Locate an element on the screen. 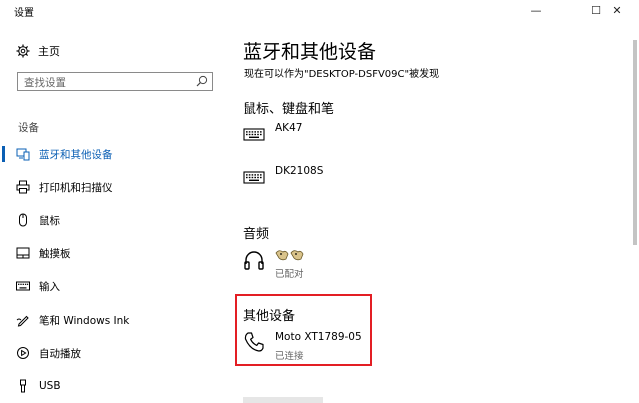 The width and height of the screenshot is (639, 403). home-label: 主页 is located at coordinates (49, 51).